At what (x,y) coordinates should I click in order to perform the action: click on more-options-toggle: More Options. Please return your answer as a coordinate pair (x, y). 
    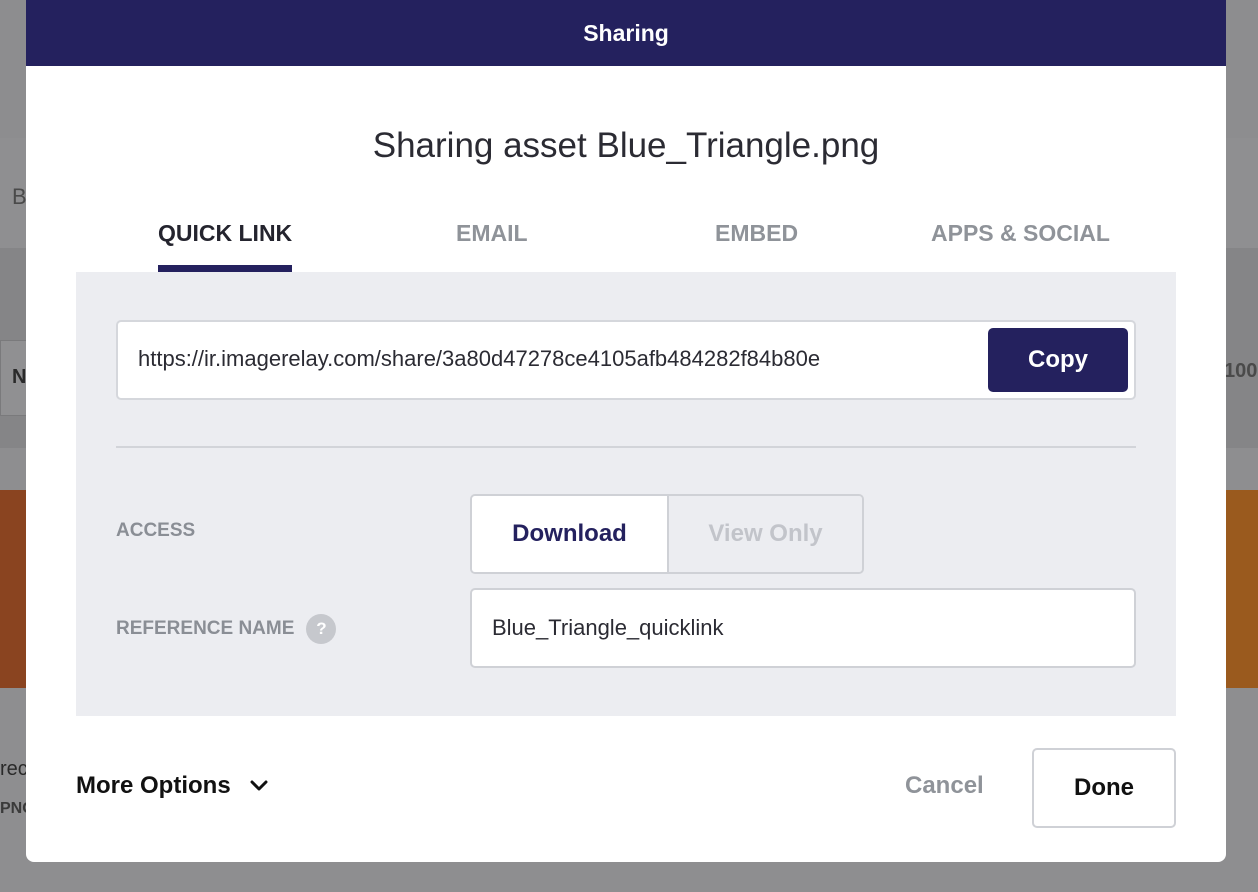
    Looking at the image, I should click on (172, 786).